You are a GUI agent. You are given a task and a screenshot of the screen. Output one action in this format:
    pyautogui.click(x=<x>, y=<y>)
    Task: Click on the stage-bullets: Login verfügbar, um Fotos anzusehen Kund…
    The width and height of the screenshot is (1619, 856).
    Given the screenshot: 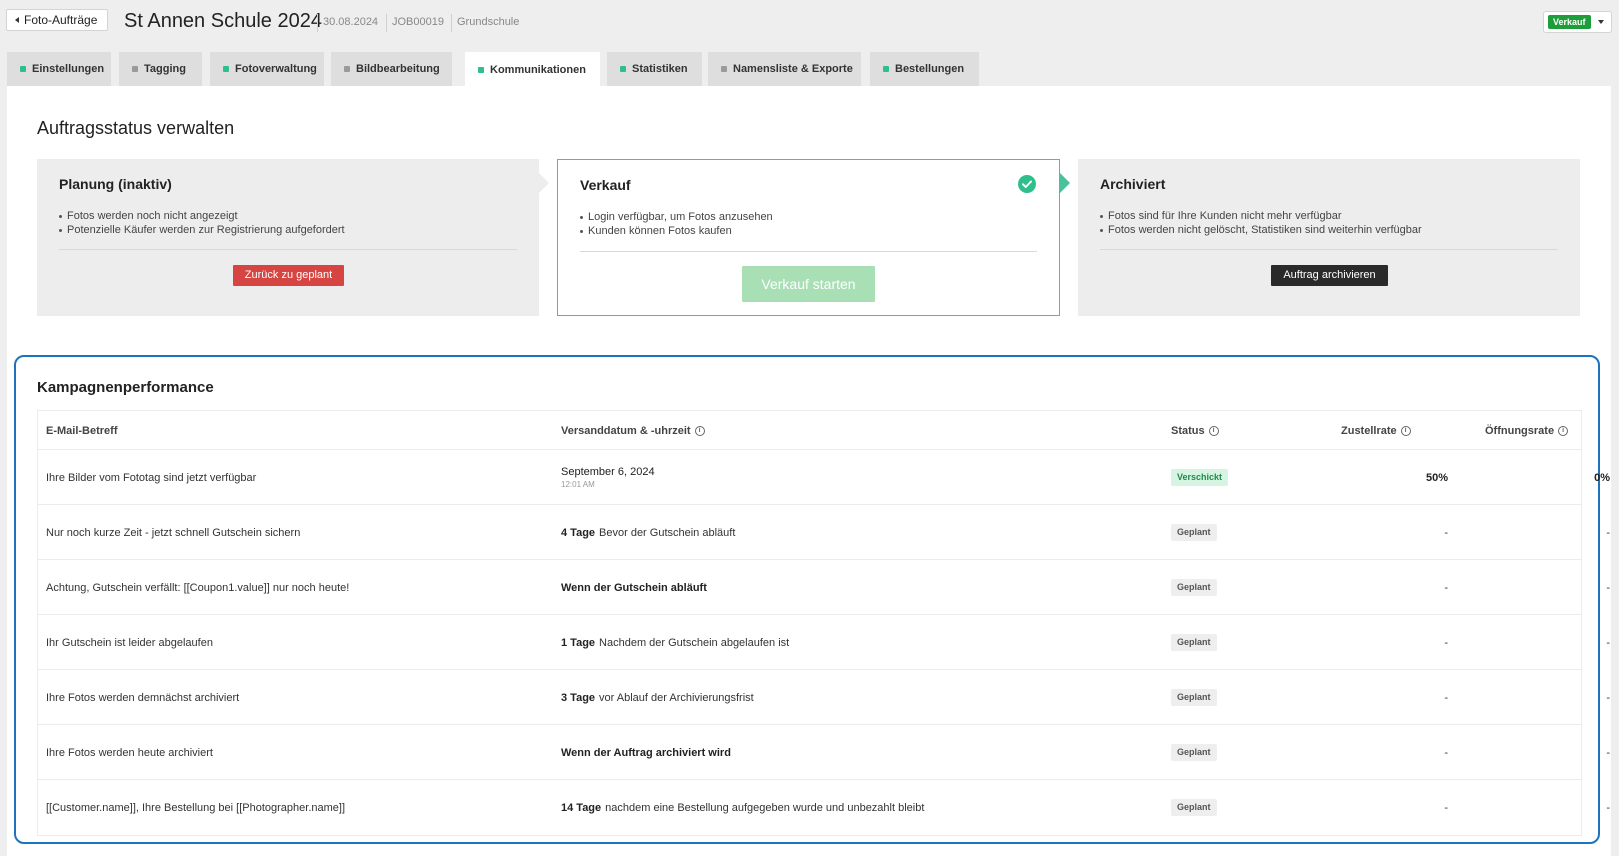 What is the action you would take?
    pyautogui.click(x=676, y=224)
    